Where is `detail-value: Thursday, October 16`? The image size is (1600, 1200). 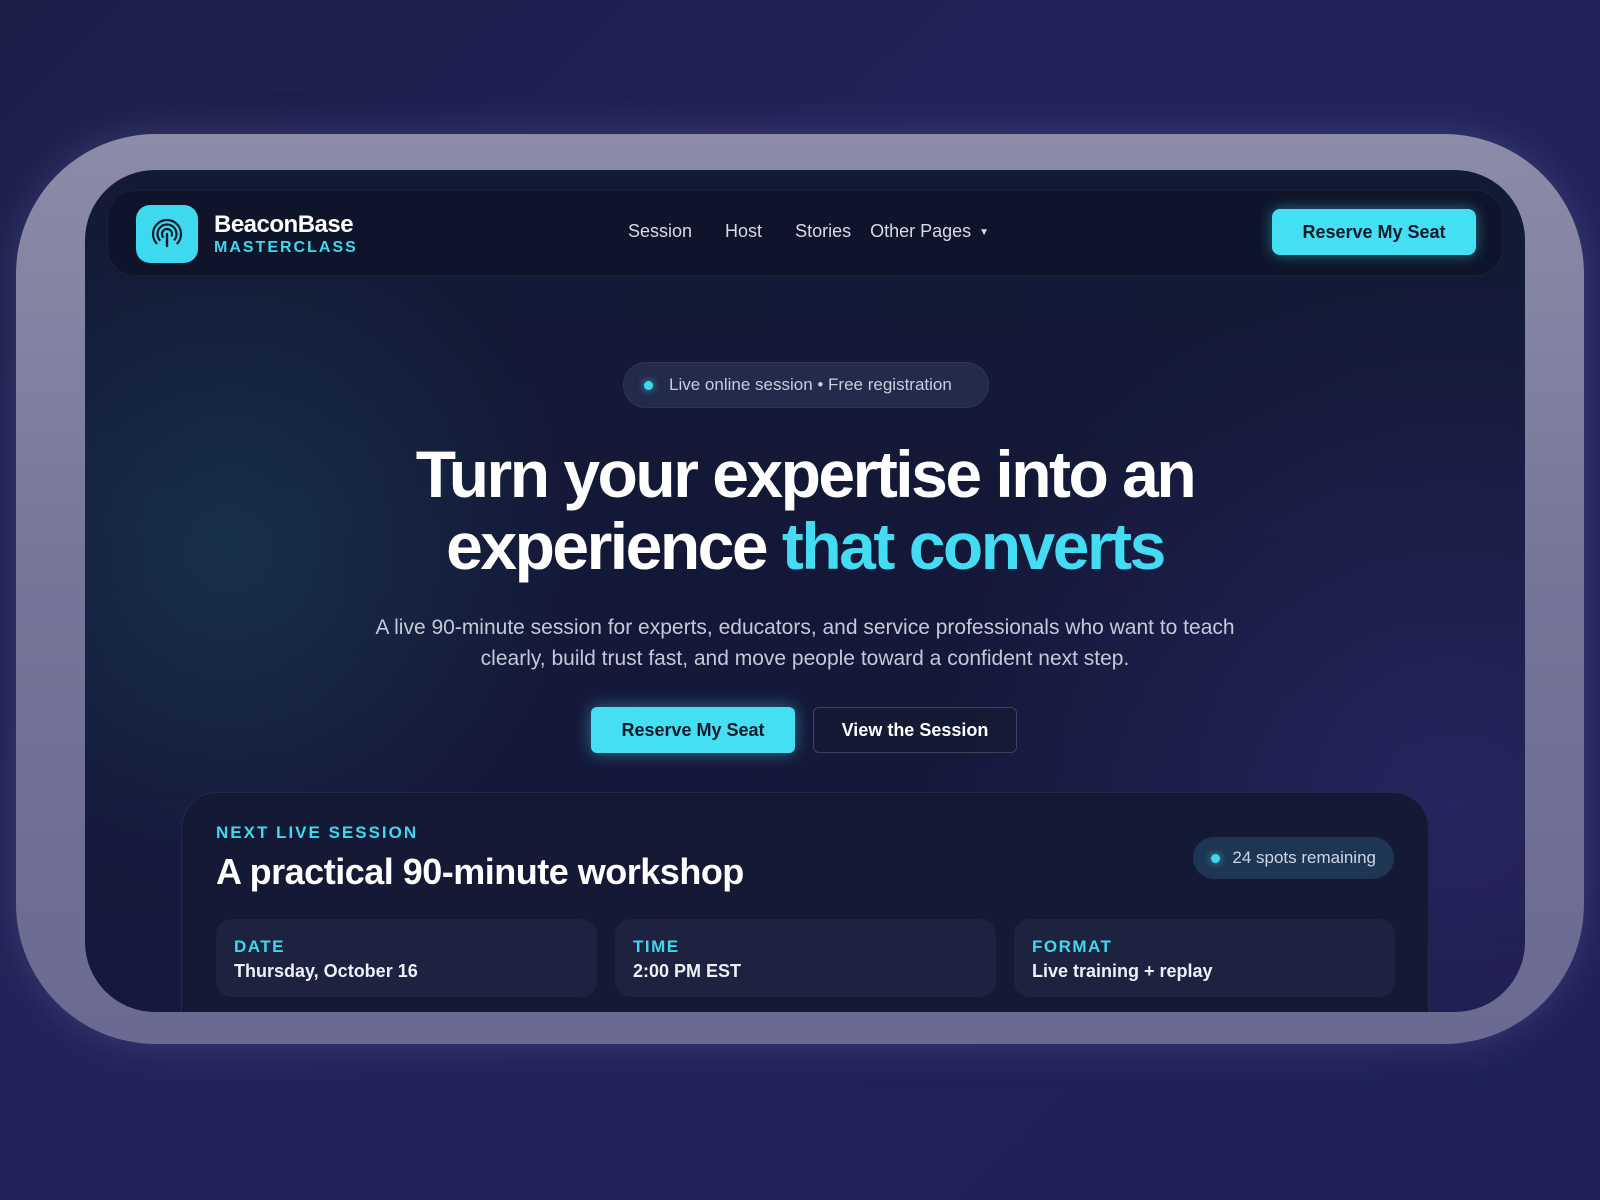
detail-value: Thursday, October 16 is located at coordinates (326, 971).